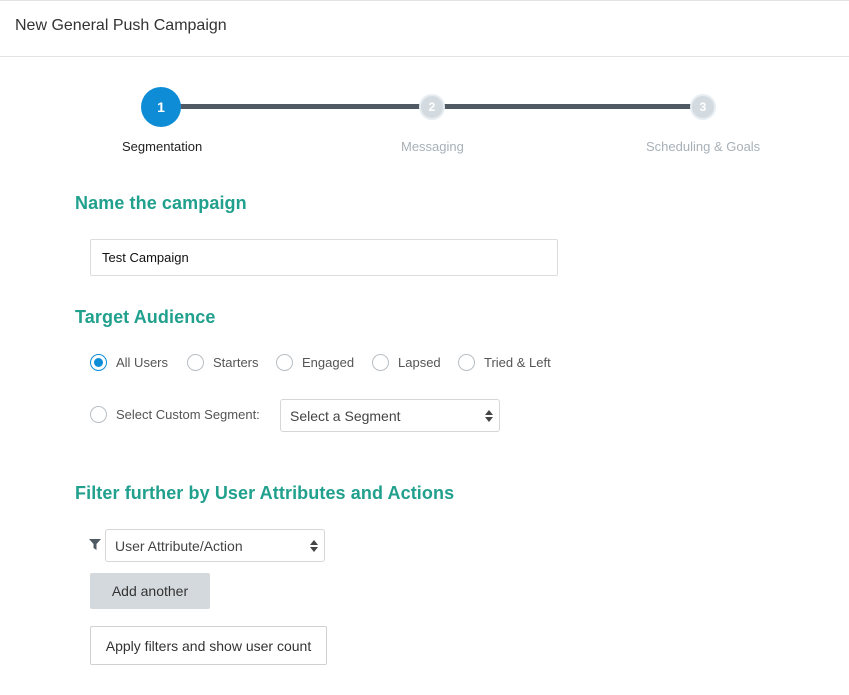  Describe the element at coordinates (703, 107) in the screenshot. I see `step-3-circle: 3` at that location.